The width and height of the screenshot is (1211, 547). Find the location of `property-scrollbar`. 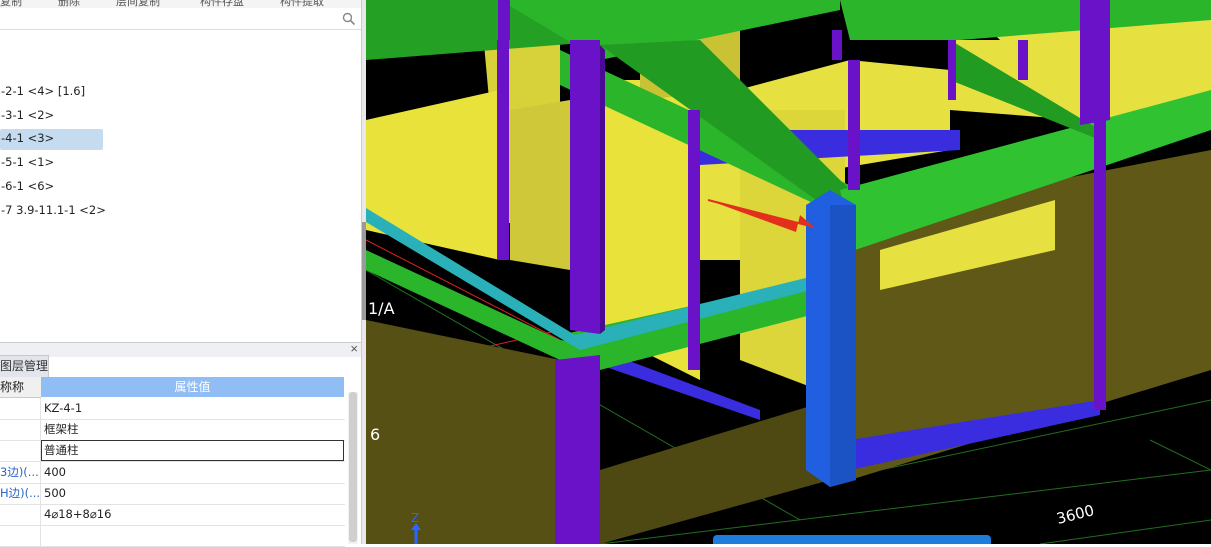

property-scrollbar is located at coordinates (353, 468).